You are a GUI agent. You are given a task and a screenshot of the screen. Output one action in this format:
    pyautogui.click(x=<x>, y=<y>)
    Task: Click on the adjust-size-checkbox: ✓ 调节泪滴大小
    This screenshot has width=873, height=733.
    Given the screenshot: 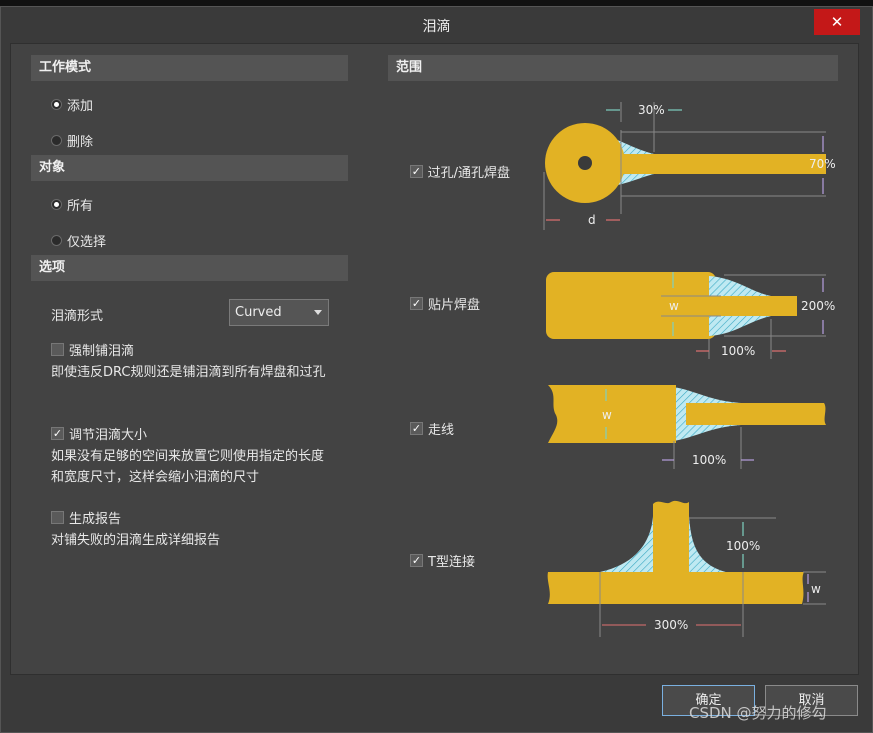 What is the action you would take?
    pyautogui.click(x=99, y=433)
    